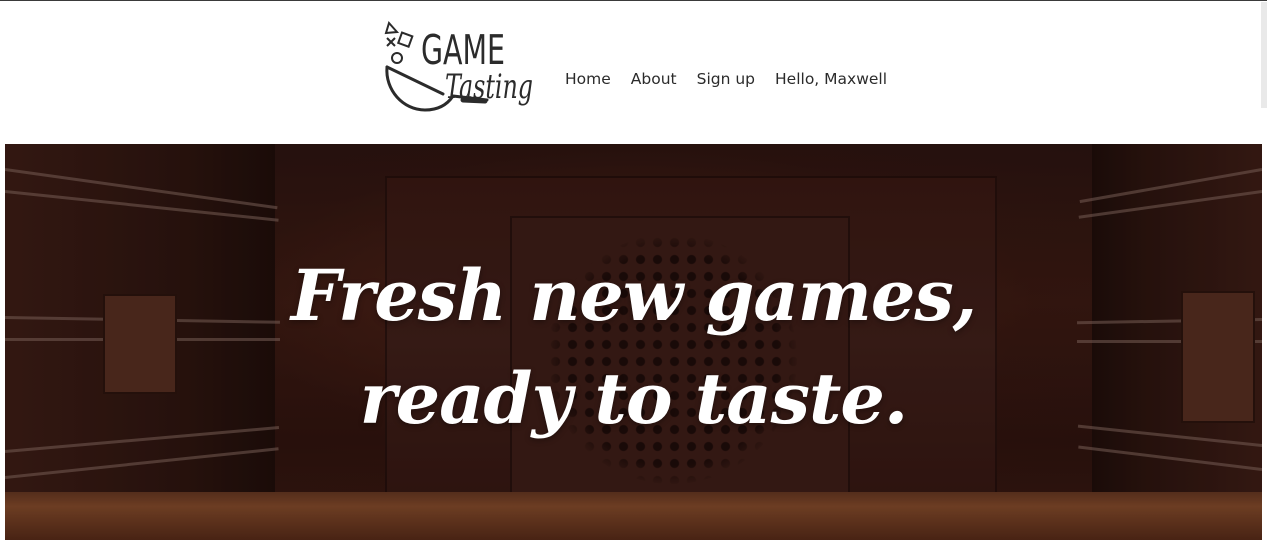  Describe the element at coordinates (831, 79) in the screenshot. I see `nav-user-greeting: Hello, Maxwell` at that location.